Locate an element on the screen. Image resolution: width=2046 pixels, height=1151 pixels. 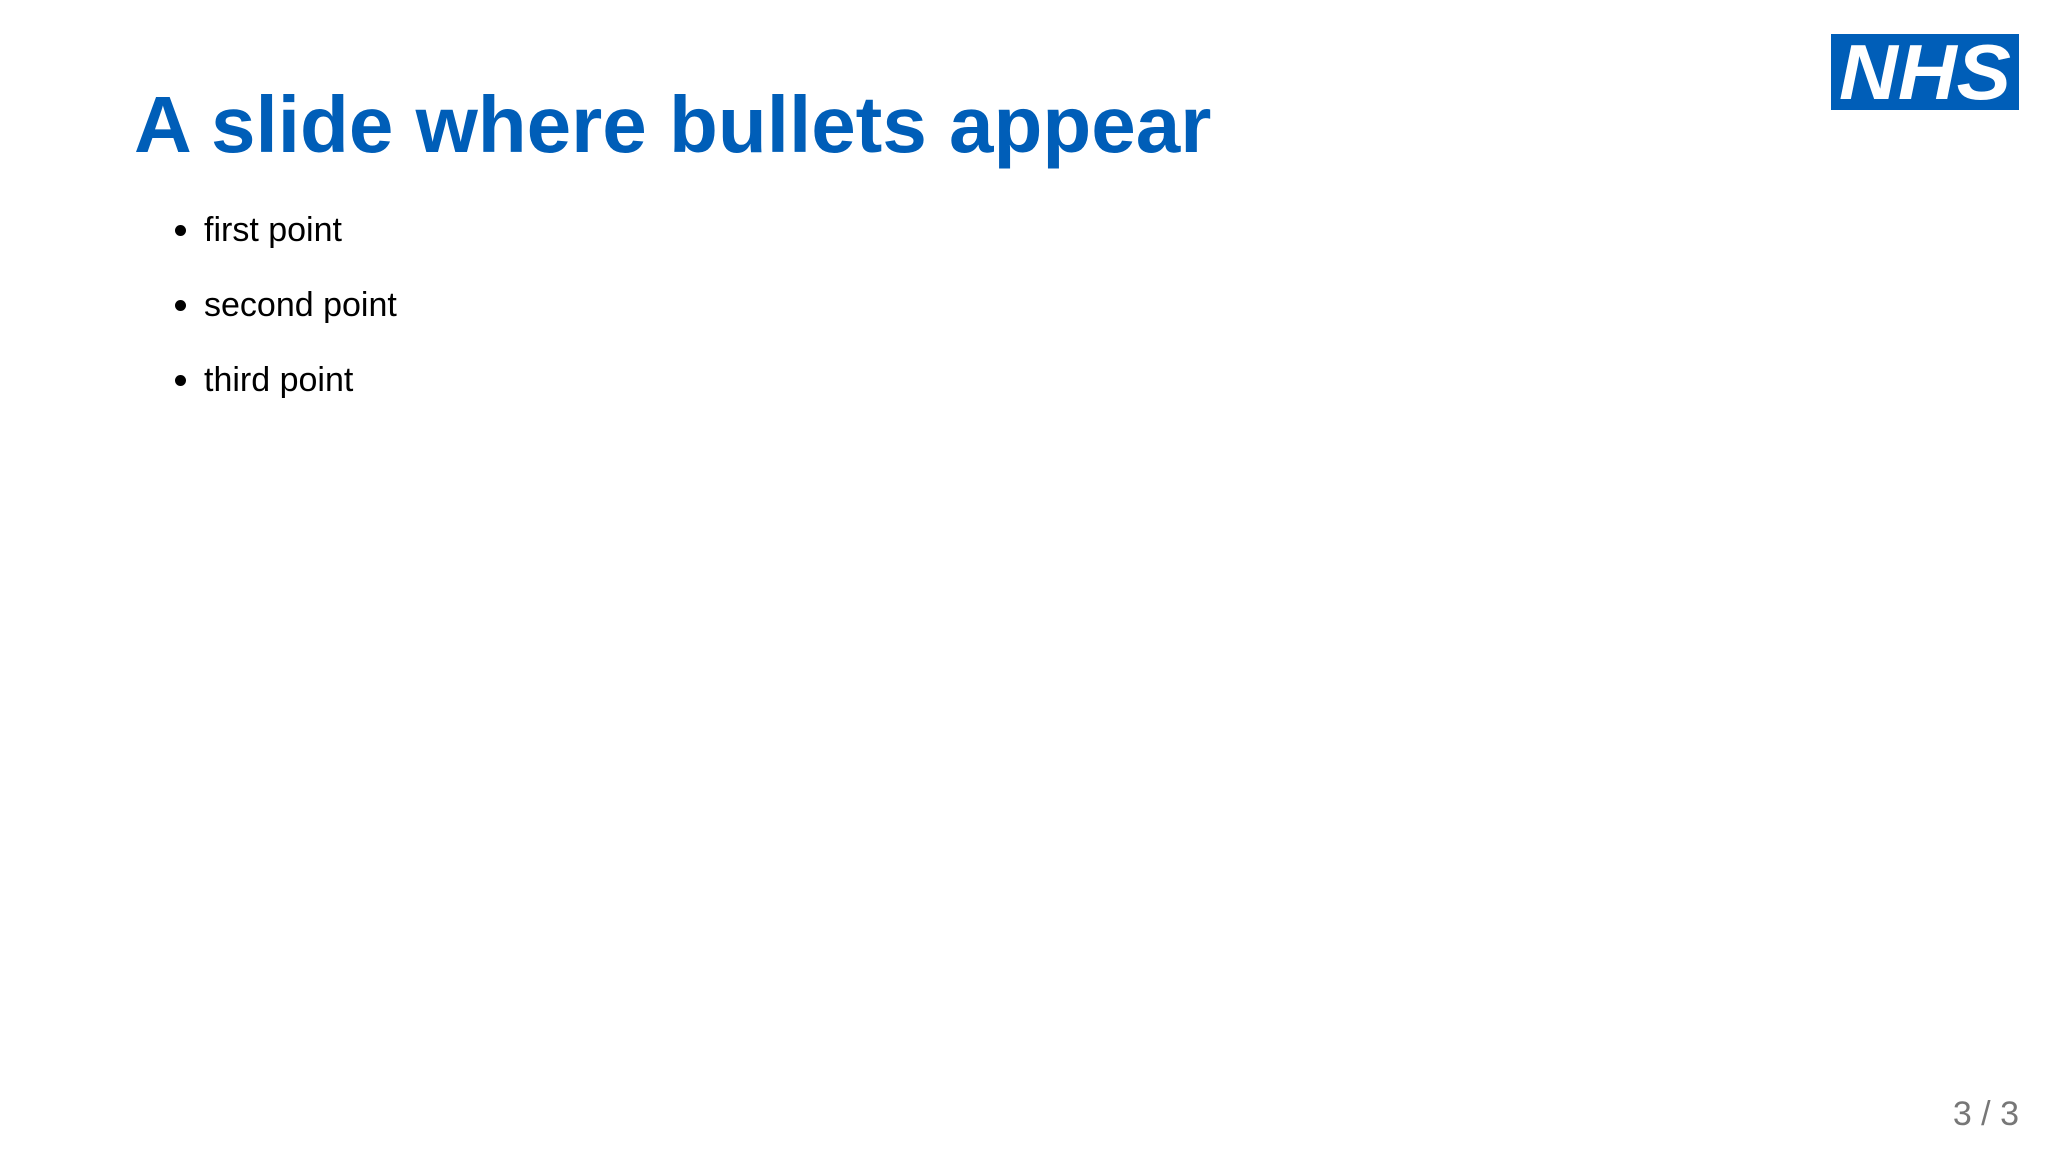
nhs-logo-text: NHS is located at coordinates (1925, 72).